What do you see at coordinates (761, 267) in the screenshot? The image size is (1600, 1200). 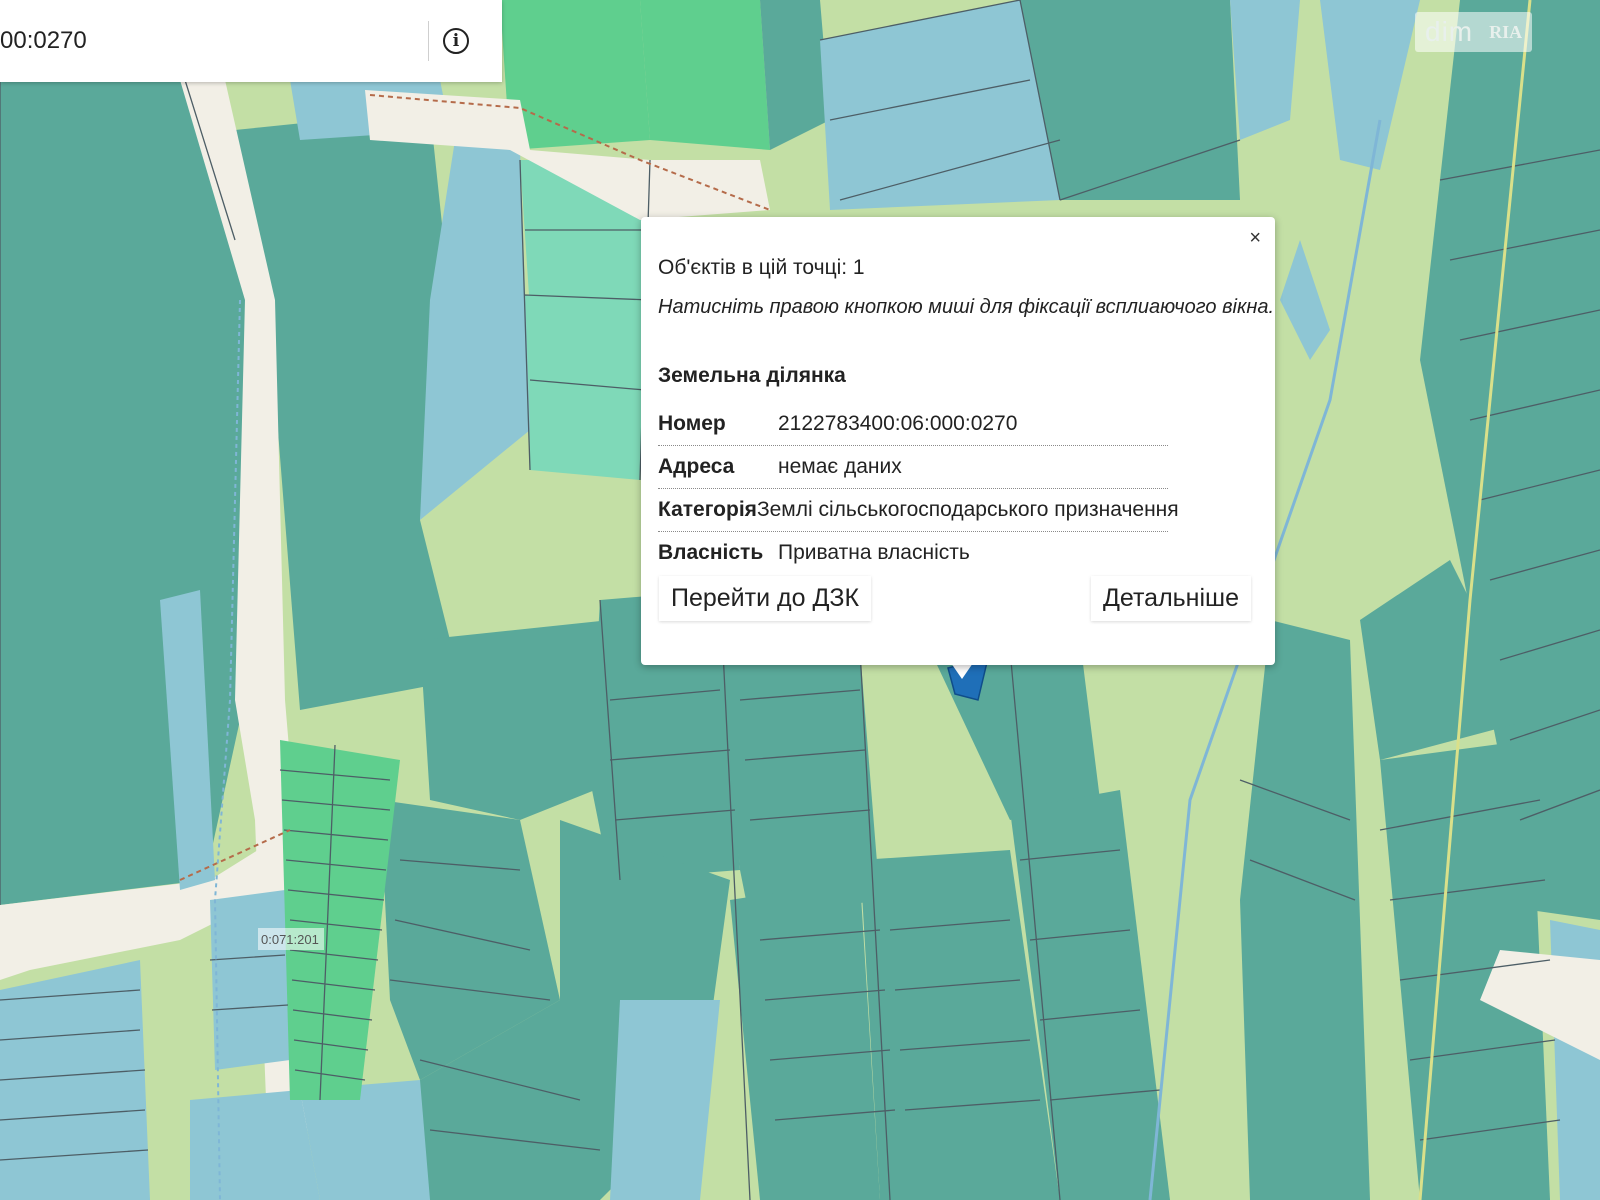 I see `popup-object-count: Об'єктів в цій точці: 1` at bounding box center [761, 267].